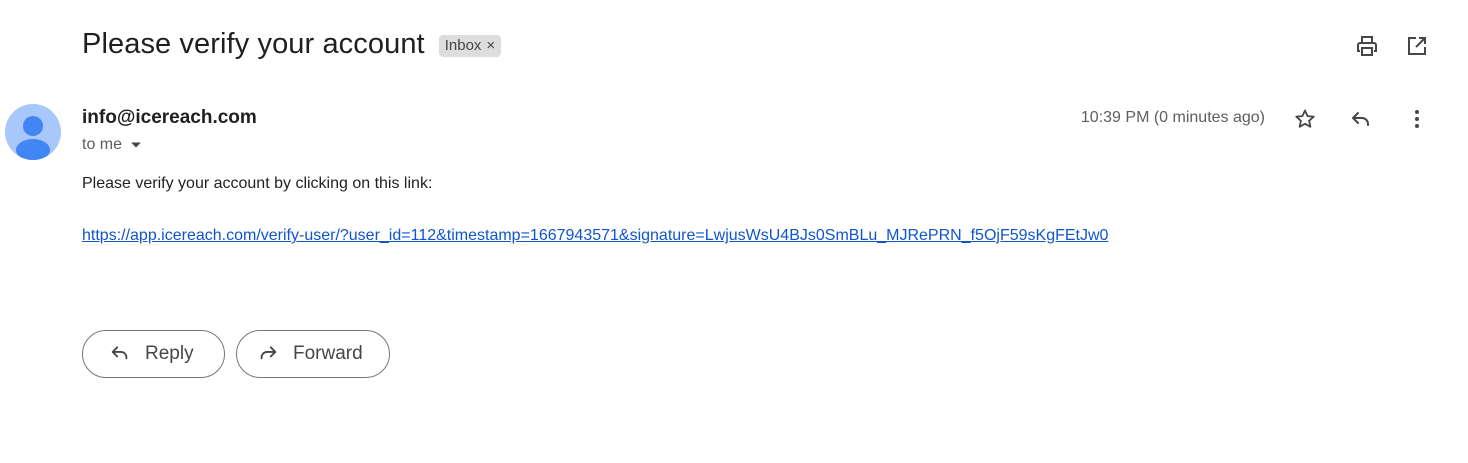  What do you see at coordinates (490, 45) in the screenshot?
I see `remove-label-icon: ×` at bounding box center [490, 45].